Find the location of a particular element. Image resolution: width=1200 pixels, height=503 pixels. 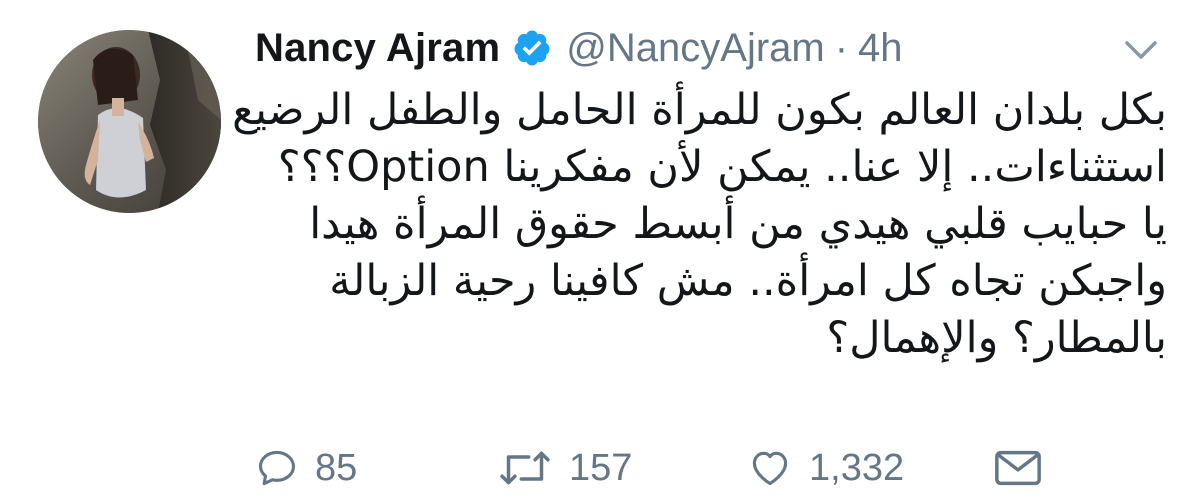

avatar-photo is located at coordinates (129, 121).